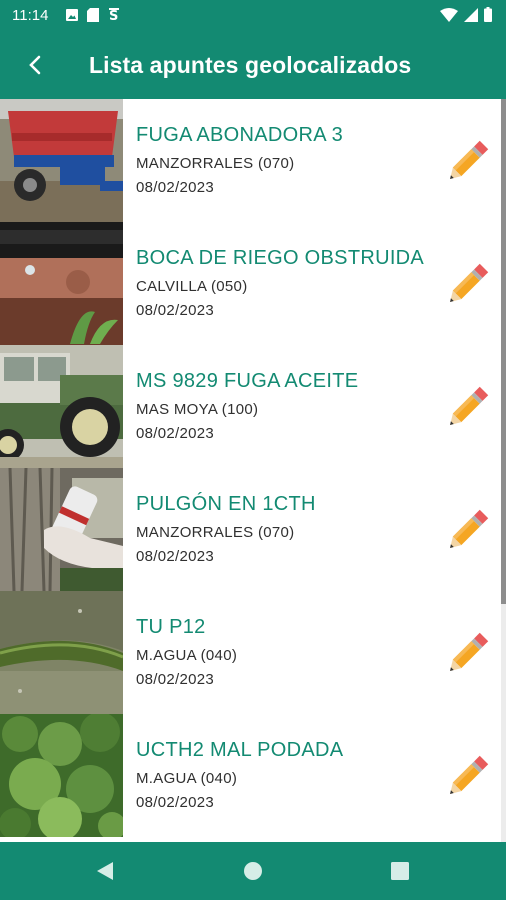 Image resolution: width=506 pixels, height=900 pixels. What do you see at coordinates (250, 65) in the screenshot?
I see `page-title: Lista apuntes geolocalizados` at bounding box center [250, 65].